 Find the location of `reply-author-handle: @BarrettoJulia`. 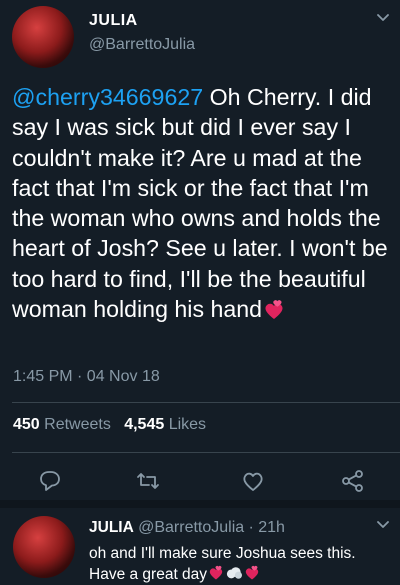

reply-author-handle: @BarrettoJulia is located at coordinates (191, 527).